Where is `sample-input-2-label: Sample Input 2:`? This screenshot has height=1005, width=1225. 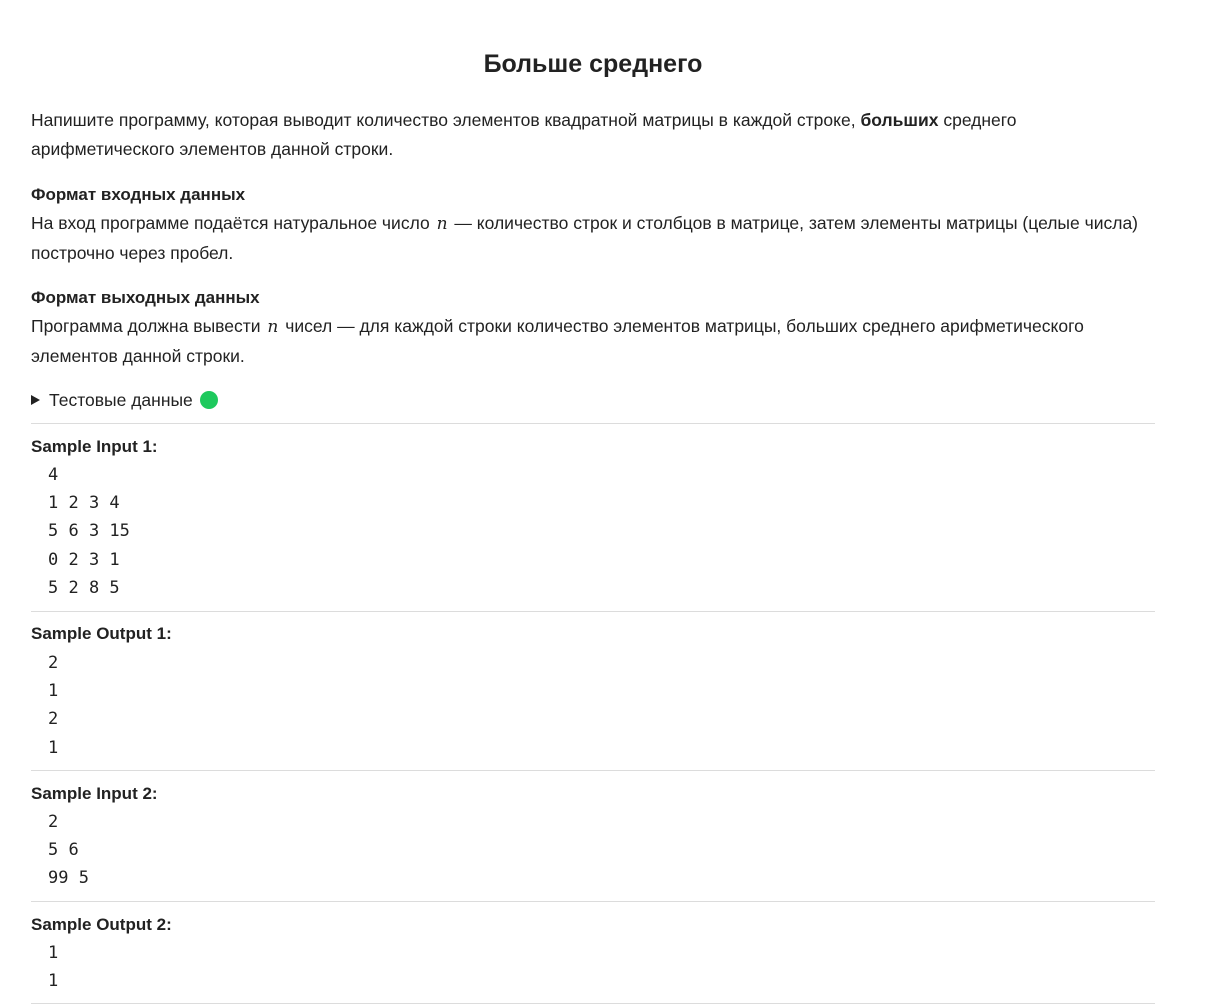 sample-input-2-label: Sample Input 2: is located at coordinates (94, 793).